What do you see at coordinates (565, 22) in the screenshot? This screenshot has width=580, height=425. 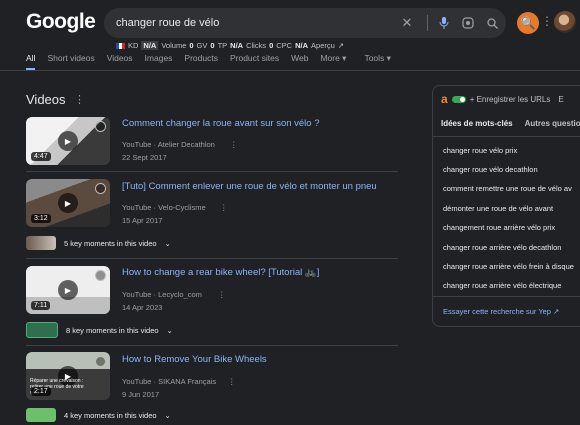 I see `avatar` at bounding box center [565, 22].